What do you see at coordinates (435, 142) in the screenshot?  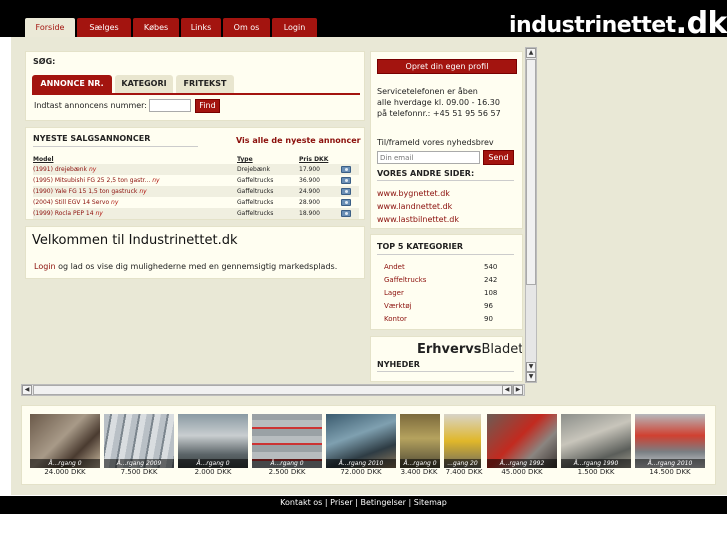 I see `newsletter-label: Til/frameld vores nyhedsbrev` at bounding box center [435, 142].